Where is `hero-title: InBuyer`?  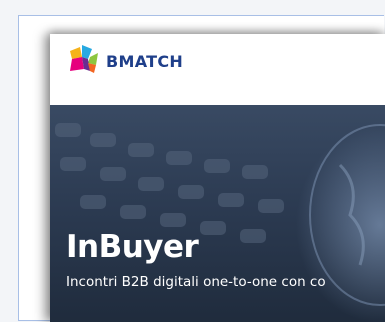 hero-title: InBuyer is located at coordinates (132, 247).